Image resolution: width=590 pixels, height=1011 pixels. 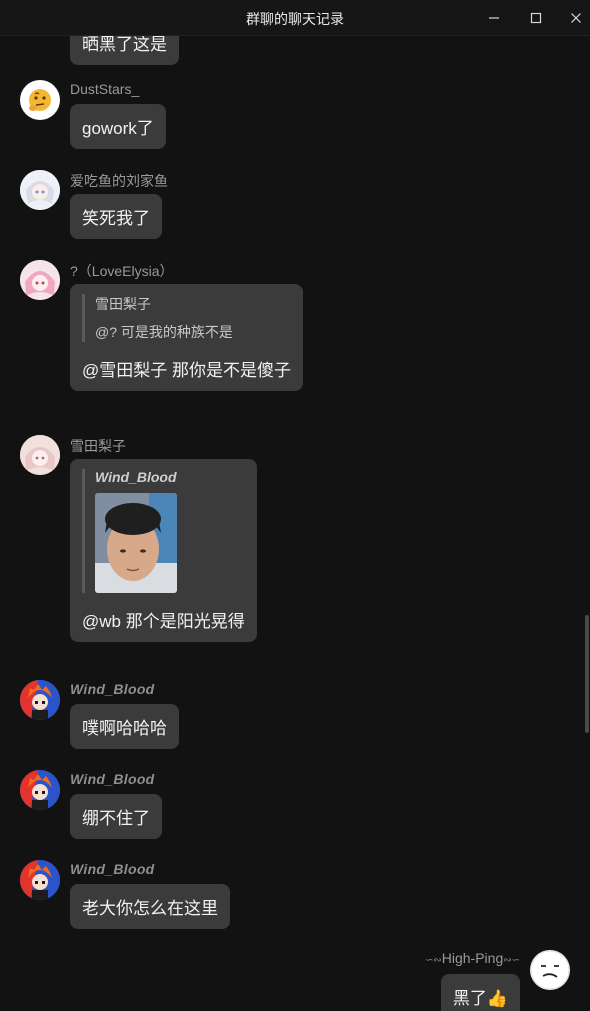 I want to click on message-bubble: 黑了👍, so click(x=480, y=992).